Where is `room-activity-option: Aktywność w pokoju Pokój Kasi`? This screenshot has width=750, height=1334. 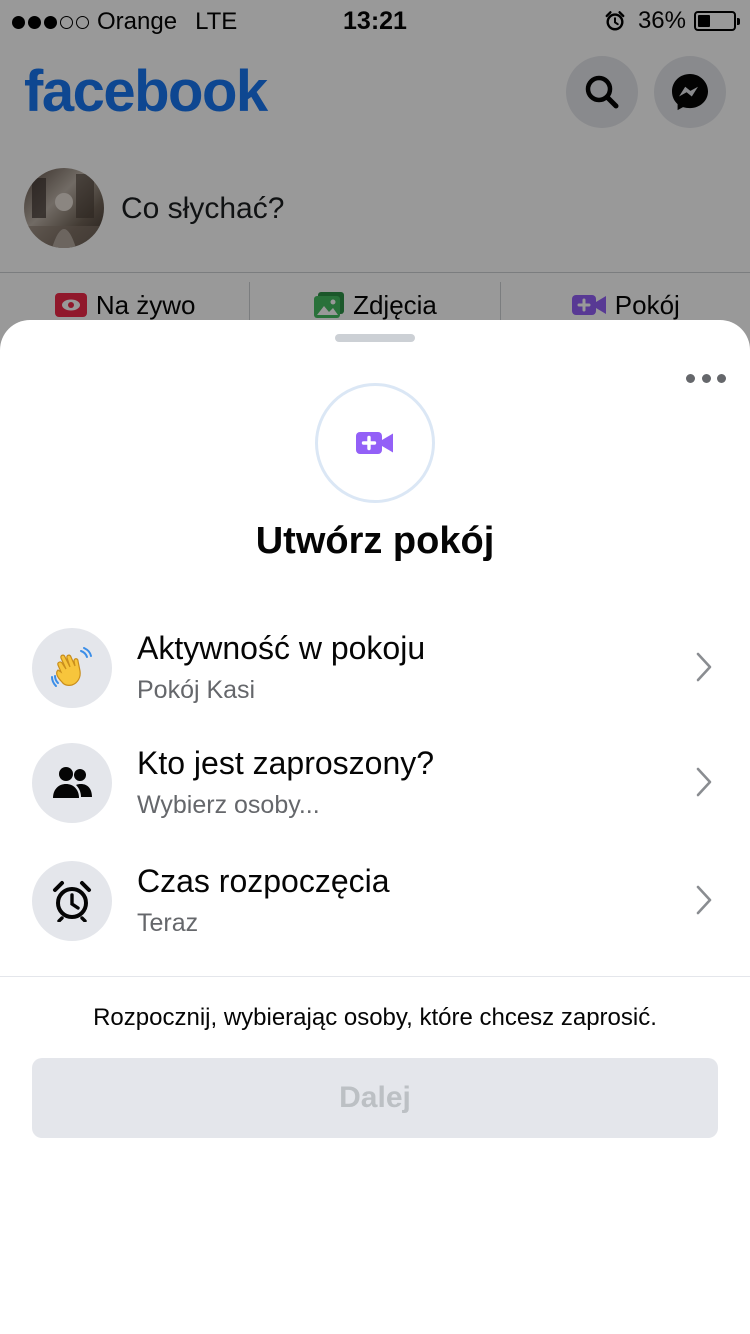
room-activity-option: Aktywność w pokoju Pokój Kasi is located at coordinates (375, 681).